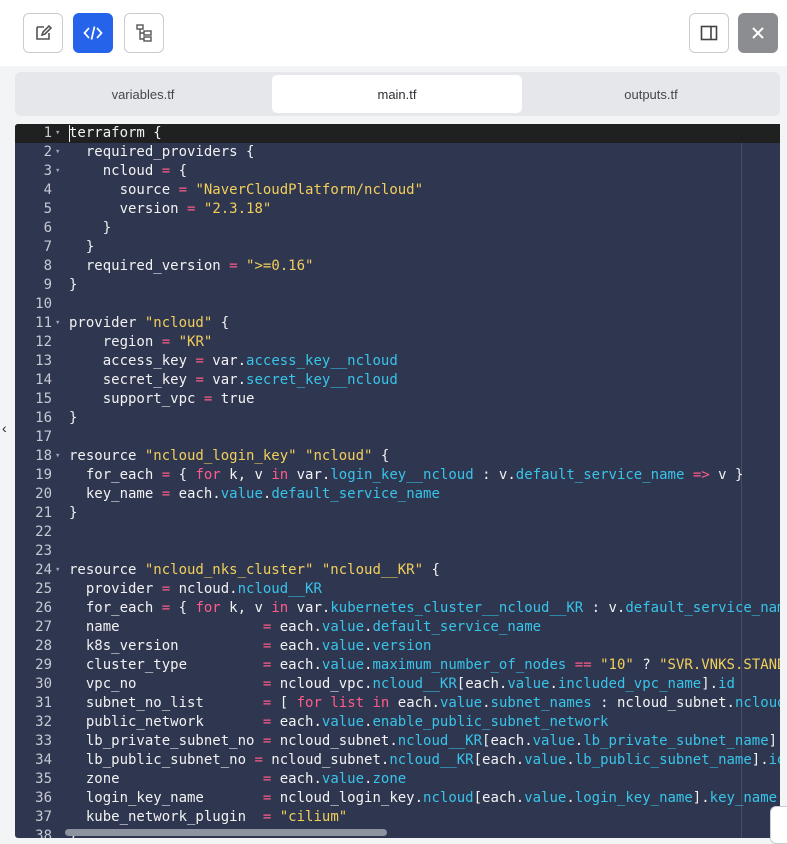 This screenshot has width=787, height=844. I want to click on code-line: 6 }, so click(397, 228).